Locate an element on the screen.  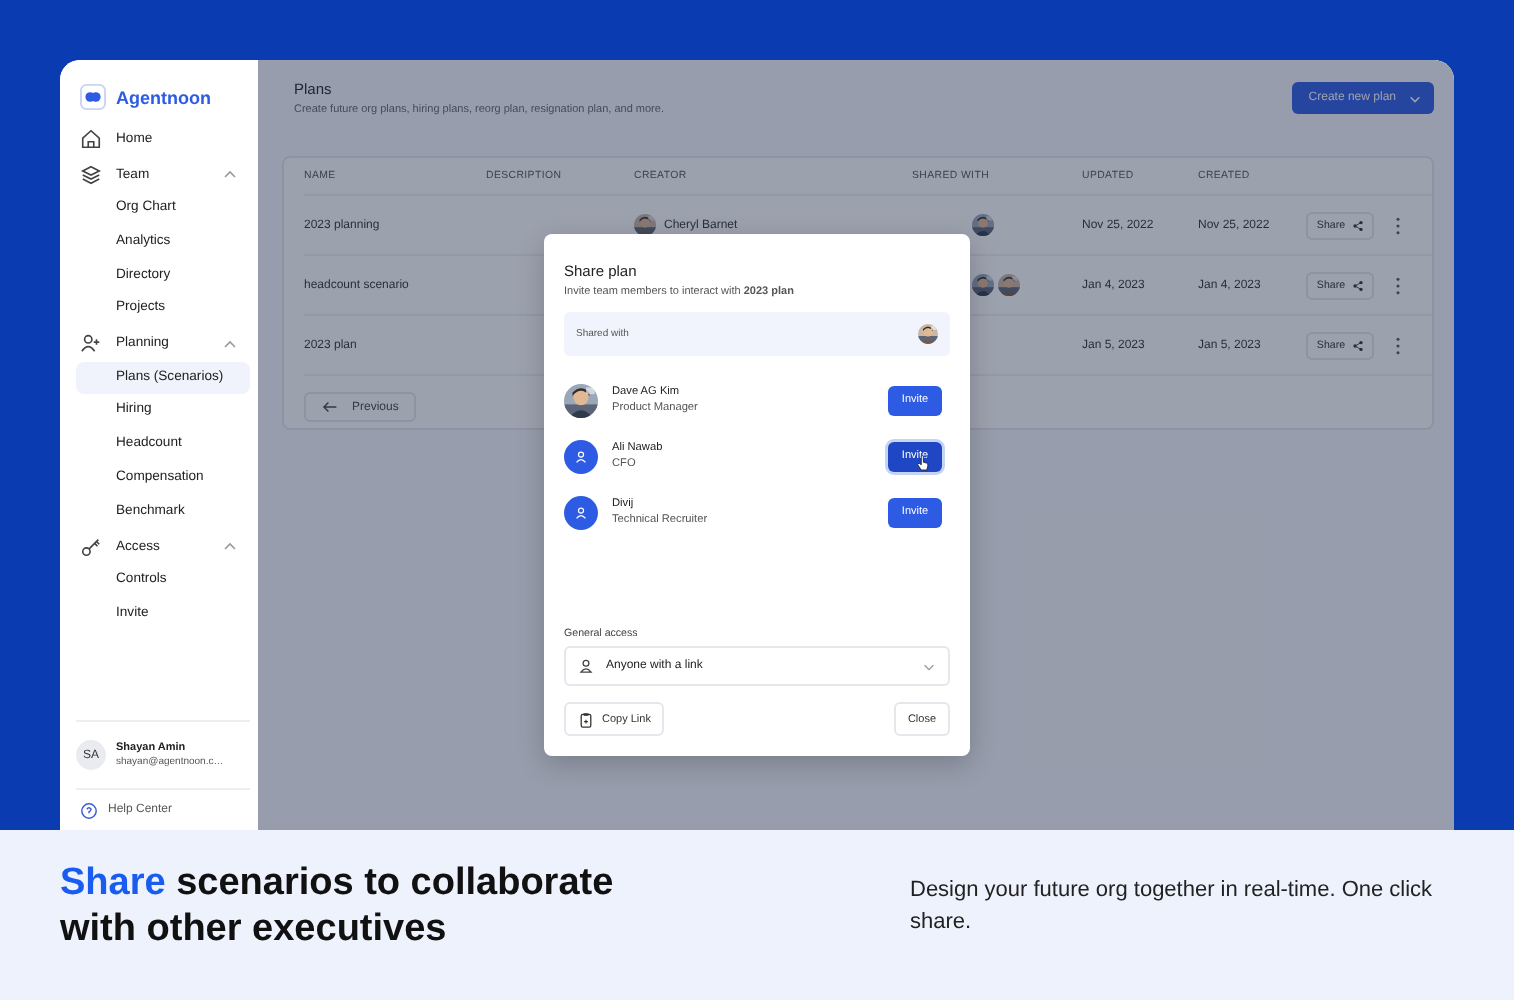
layers-icon is located at coordinates (91, 174).